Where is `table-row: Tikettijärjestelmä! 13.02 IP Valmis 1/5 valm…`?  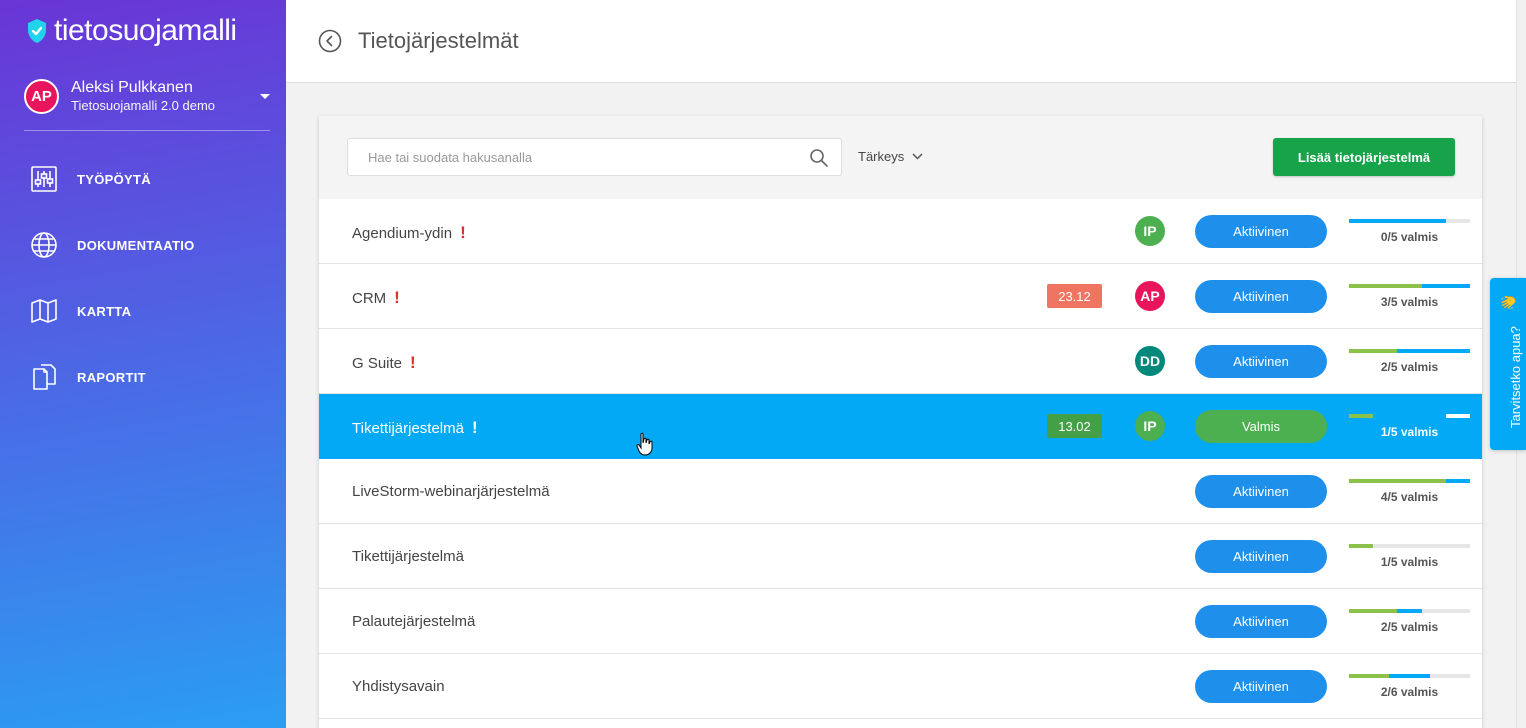 table-row: Tikettijärjestelmä! 13.02 IP Valmis 1/5 valm… is located at coordinates (900, 426).